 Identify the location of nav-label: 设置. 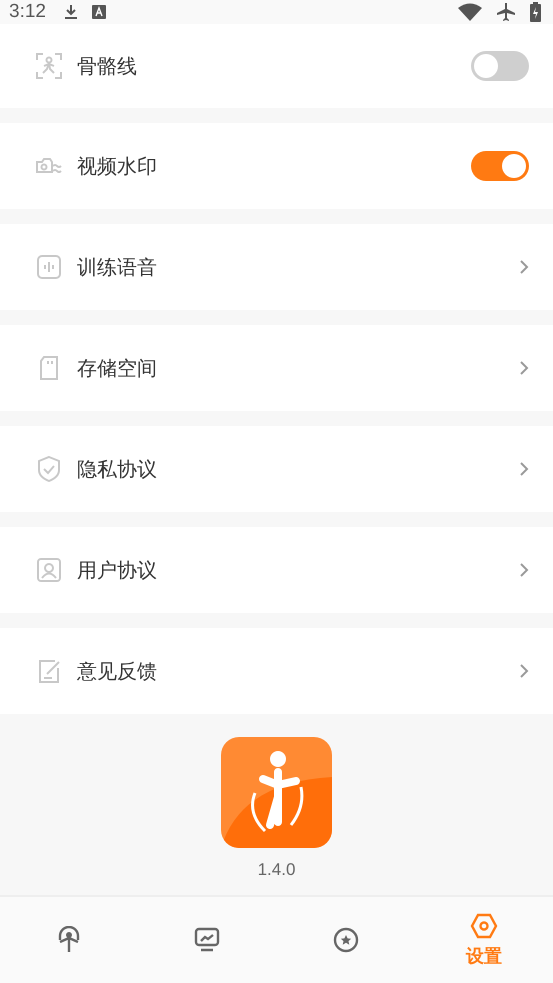
(484, 956).